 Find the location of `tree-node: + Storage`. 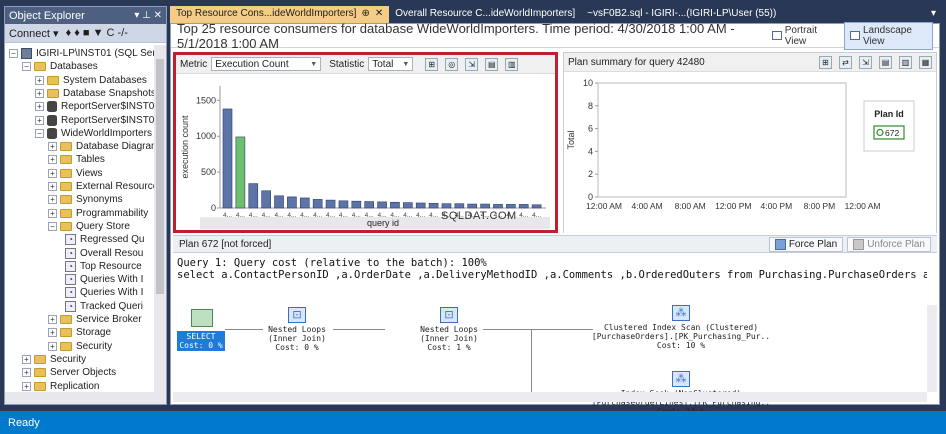

tree-node: + Storage is located at coordinates (79, 332).